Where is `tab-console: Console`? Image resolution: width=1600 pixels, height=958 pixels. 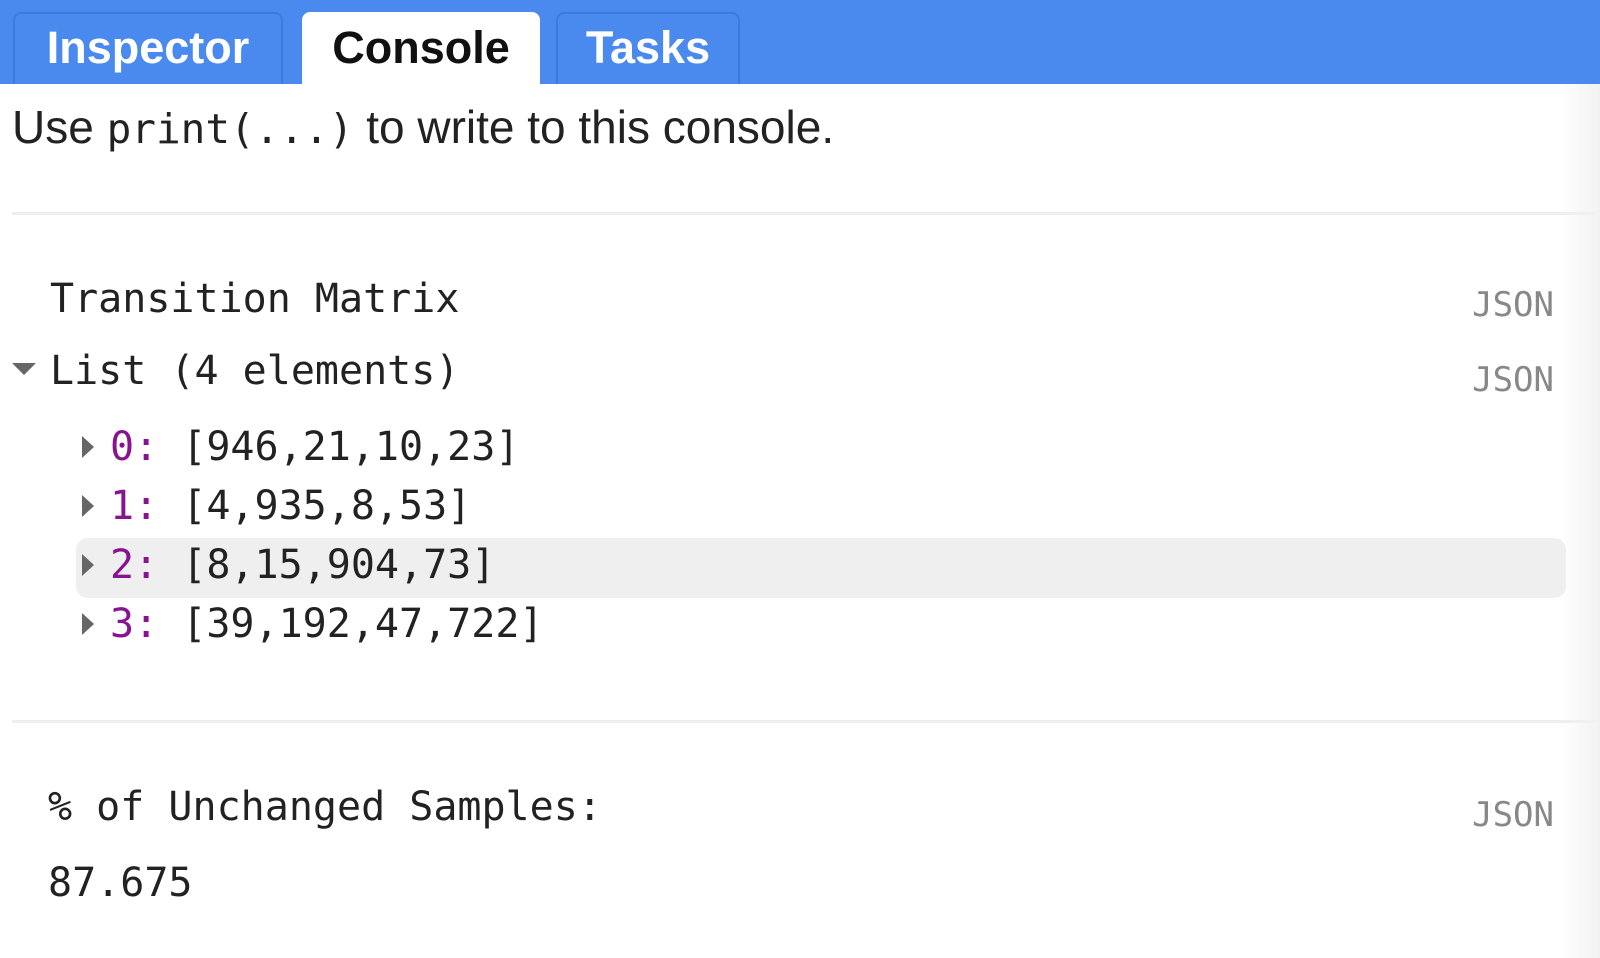 tab-console: Console is located at coordinates (421, 48).